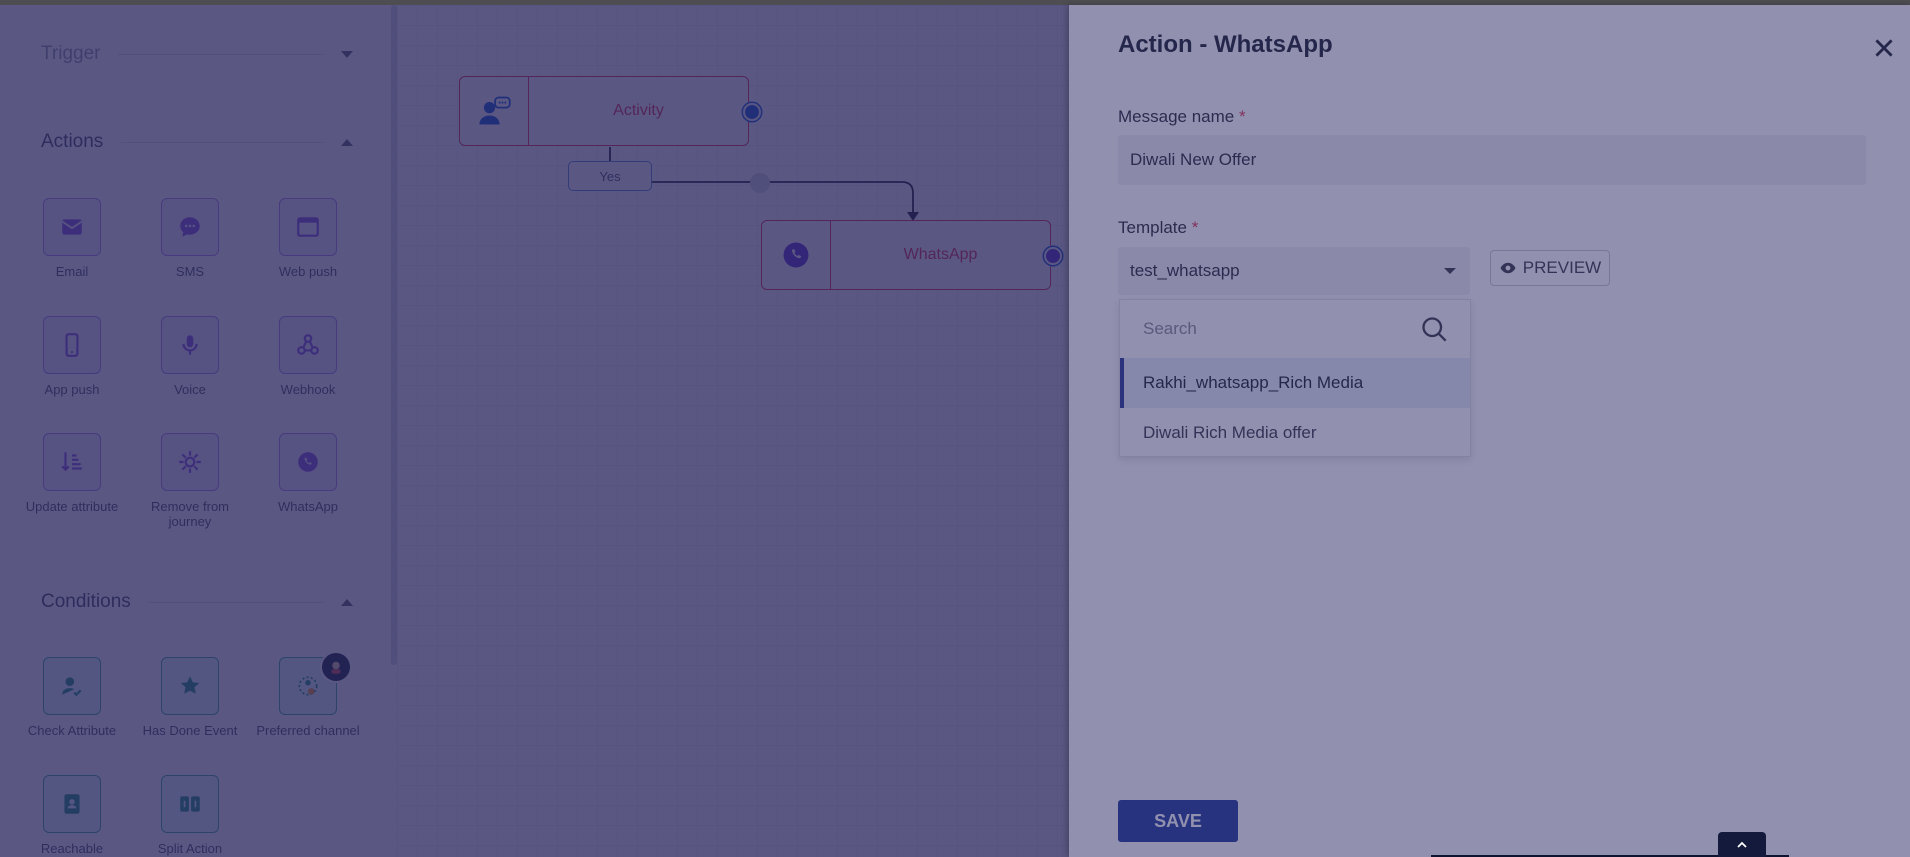 The width and height of the screenshot is (1910, 857). I want to click on search-icon, so click(1434, 329).